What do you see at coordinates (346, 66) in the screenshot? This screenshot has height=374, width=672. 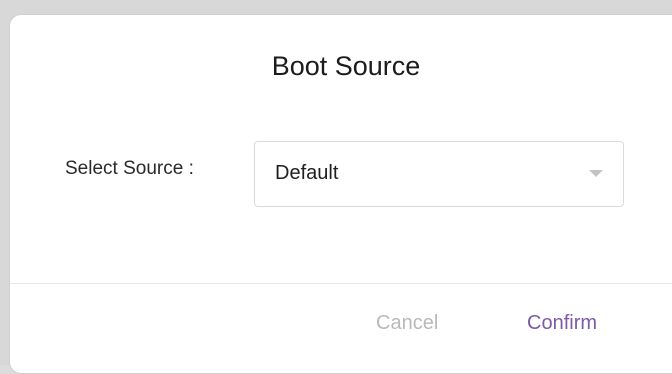 I see `dialog-title: Boot Source` at bounding box center [346, 66].